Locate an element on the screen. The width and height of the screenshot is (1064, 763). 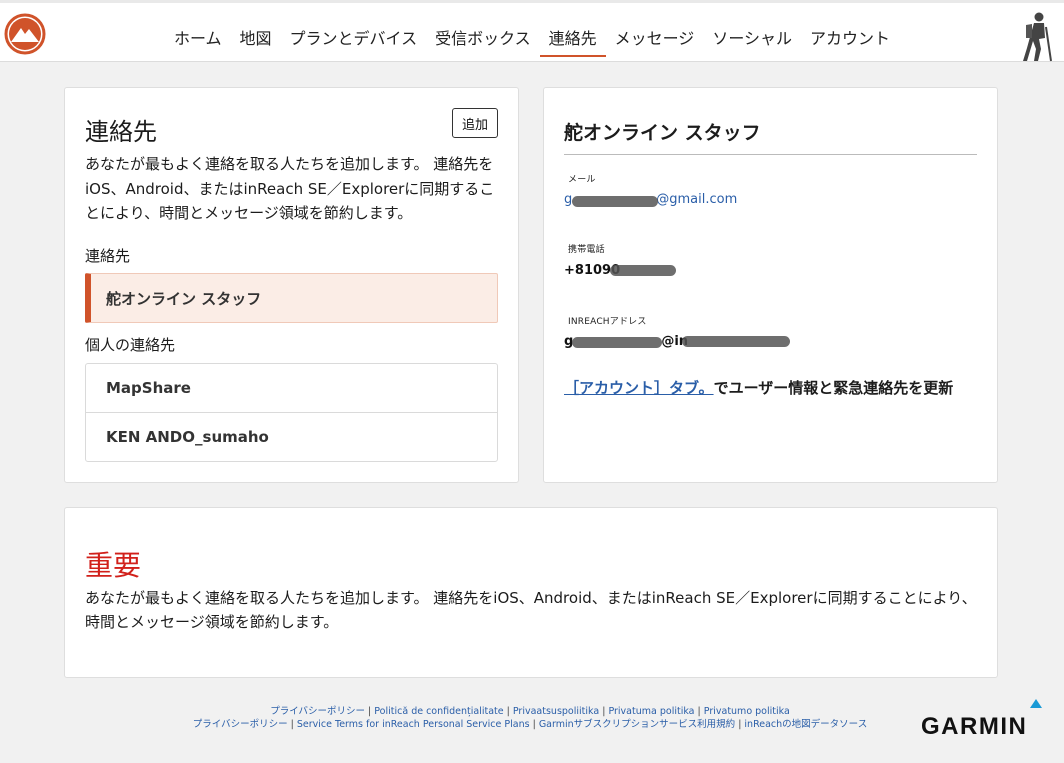
important-title: 重要 is located at coordinates (113, 565).